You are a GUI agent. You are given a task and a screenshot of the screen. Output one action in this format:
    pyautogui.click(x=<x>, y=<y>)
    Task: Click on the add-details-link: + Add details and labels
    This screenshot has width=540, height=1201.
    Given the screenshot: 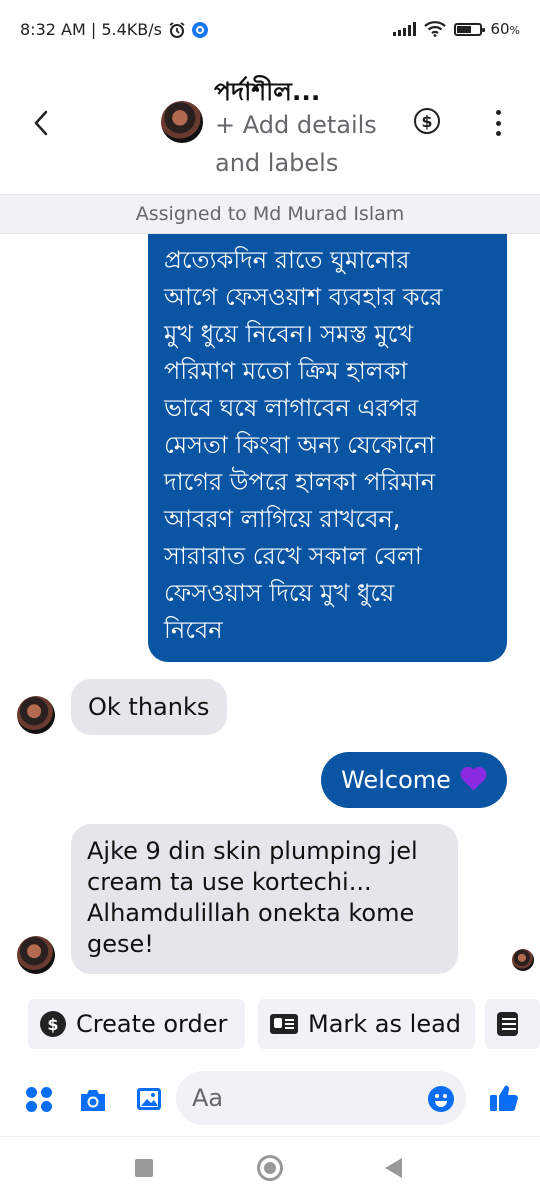 What is the action you would take?
    pyautogui.click(x=310, y=144)
    